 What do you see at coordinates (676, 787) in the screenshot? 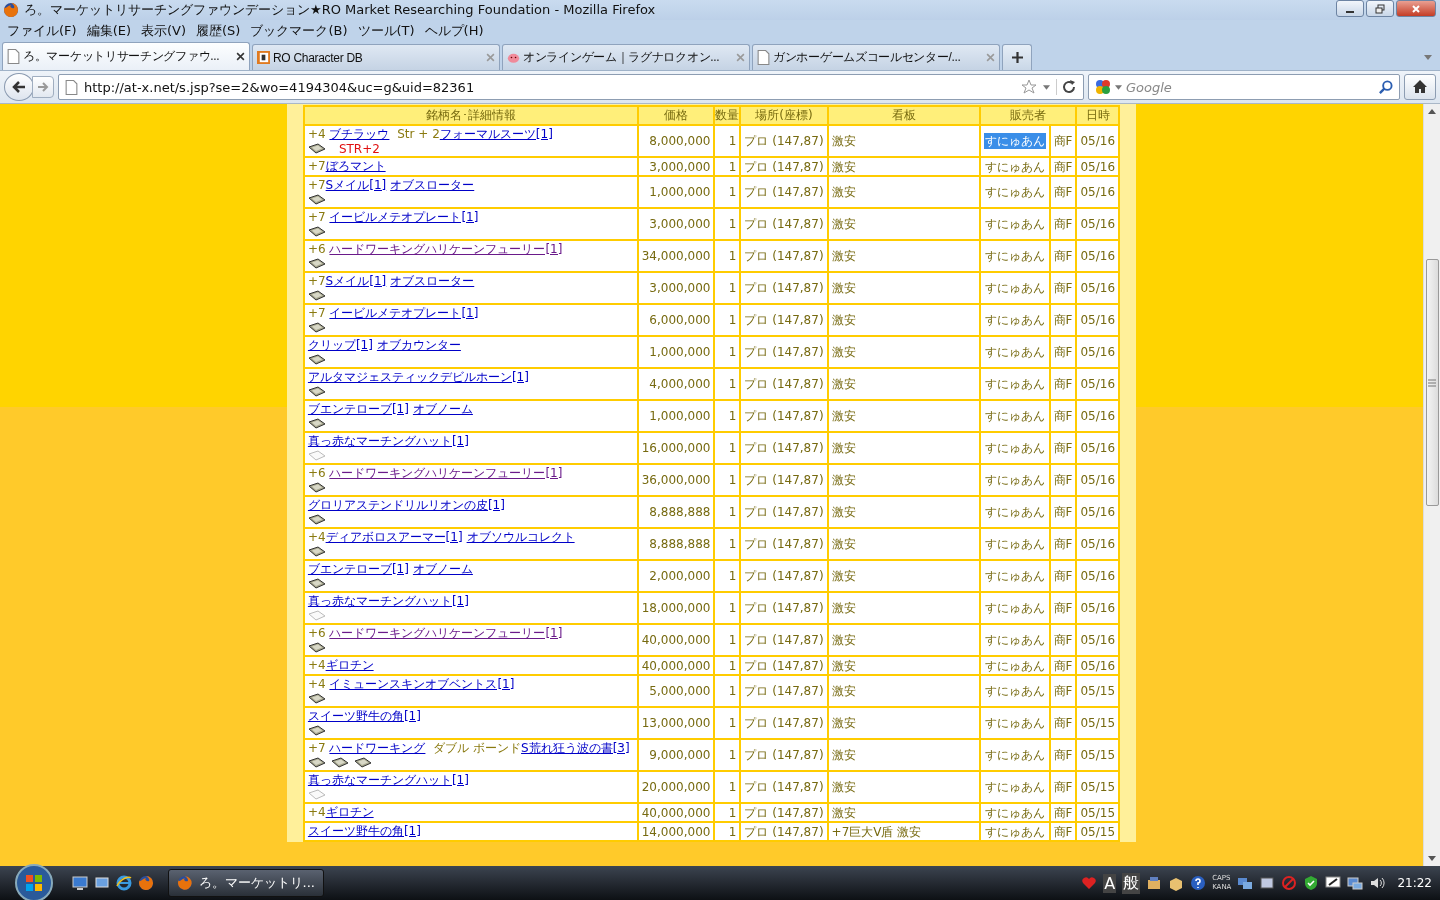
I see `price-cell: 20,000,000` at bounding box center [676, 787].